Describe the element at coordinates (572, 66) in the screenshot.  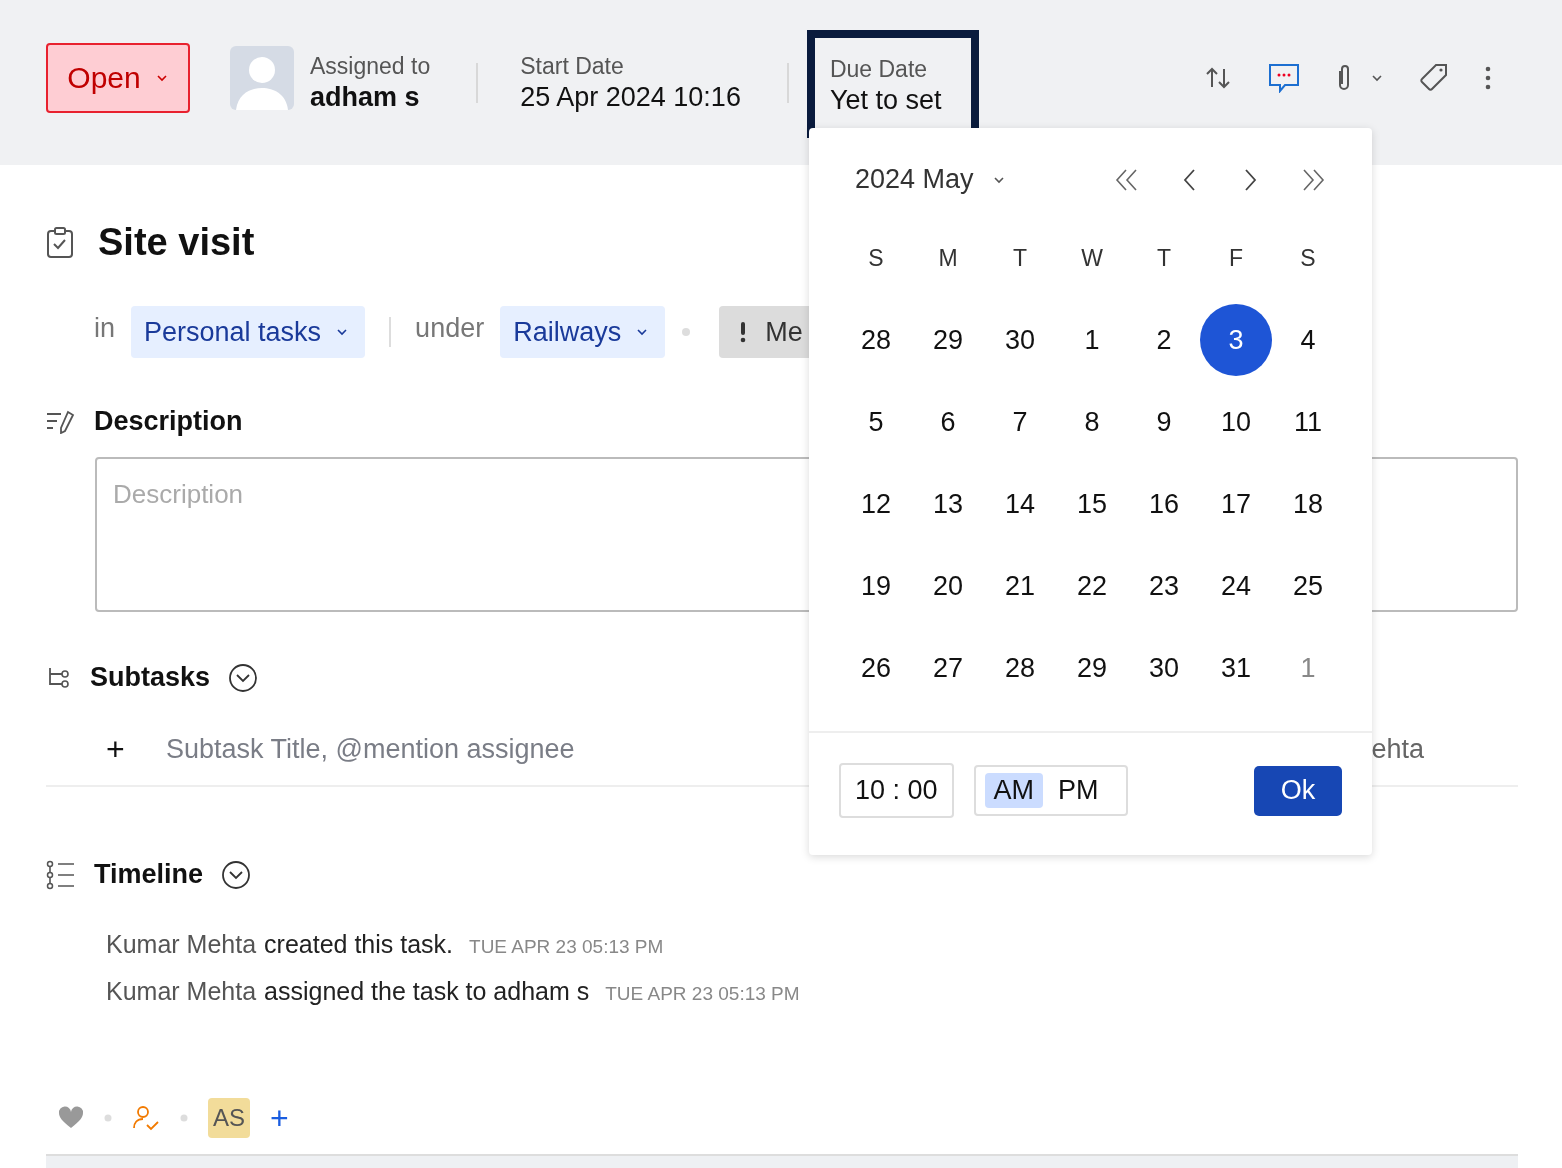
I see `field-label: Start Date` at that location.